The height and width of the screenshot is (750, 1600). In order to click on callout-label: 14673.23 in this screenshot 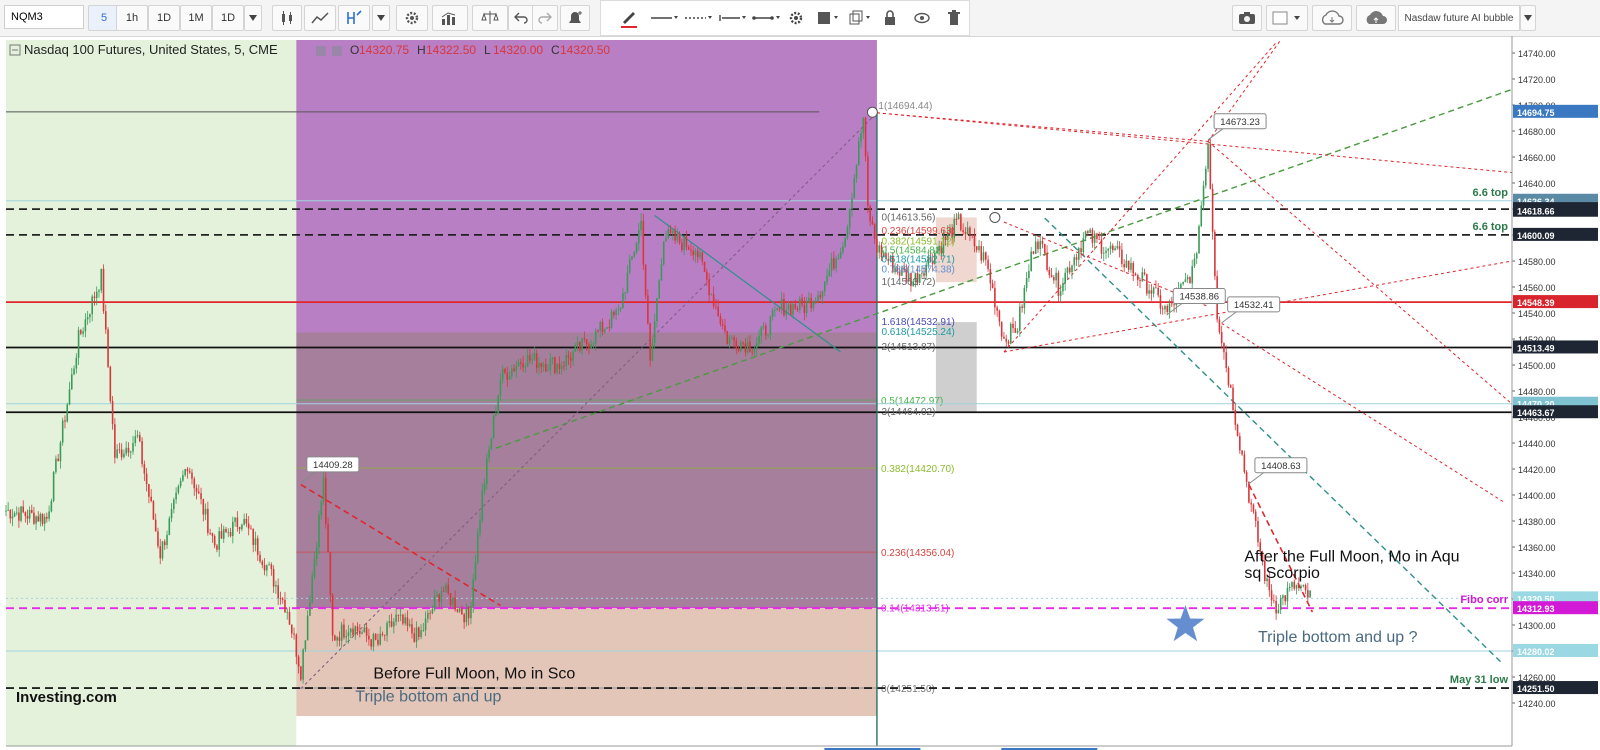, I will do `click(1240, 122)`.